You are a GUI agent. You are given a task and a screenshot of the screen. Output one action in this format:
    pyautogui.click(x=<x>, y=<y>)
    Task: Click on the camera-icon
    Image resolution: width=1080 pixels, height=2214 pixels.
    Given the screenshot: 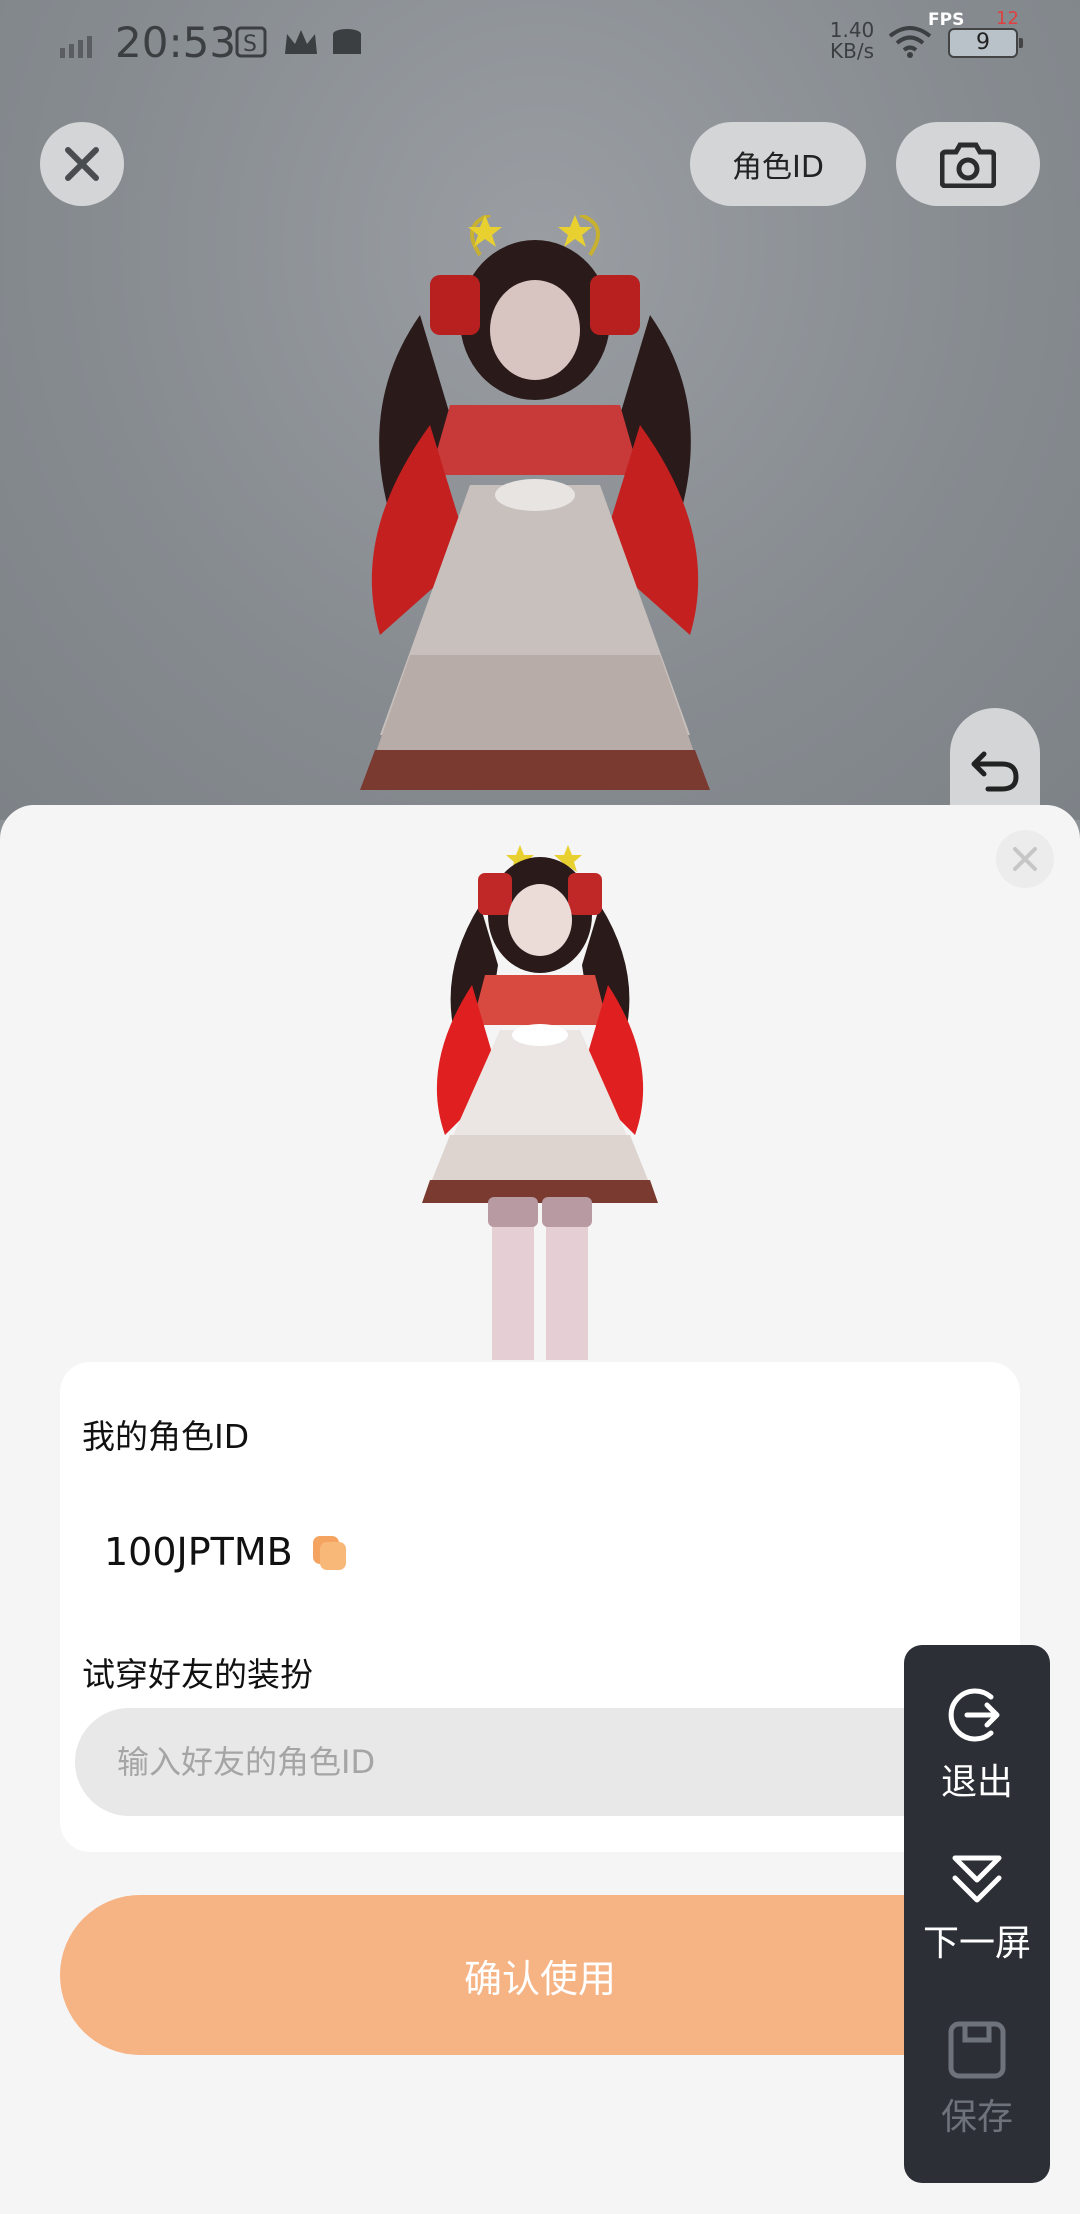 What is the action you would take?
    pyautogui.click(x=968, y=165)
    